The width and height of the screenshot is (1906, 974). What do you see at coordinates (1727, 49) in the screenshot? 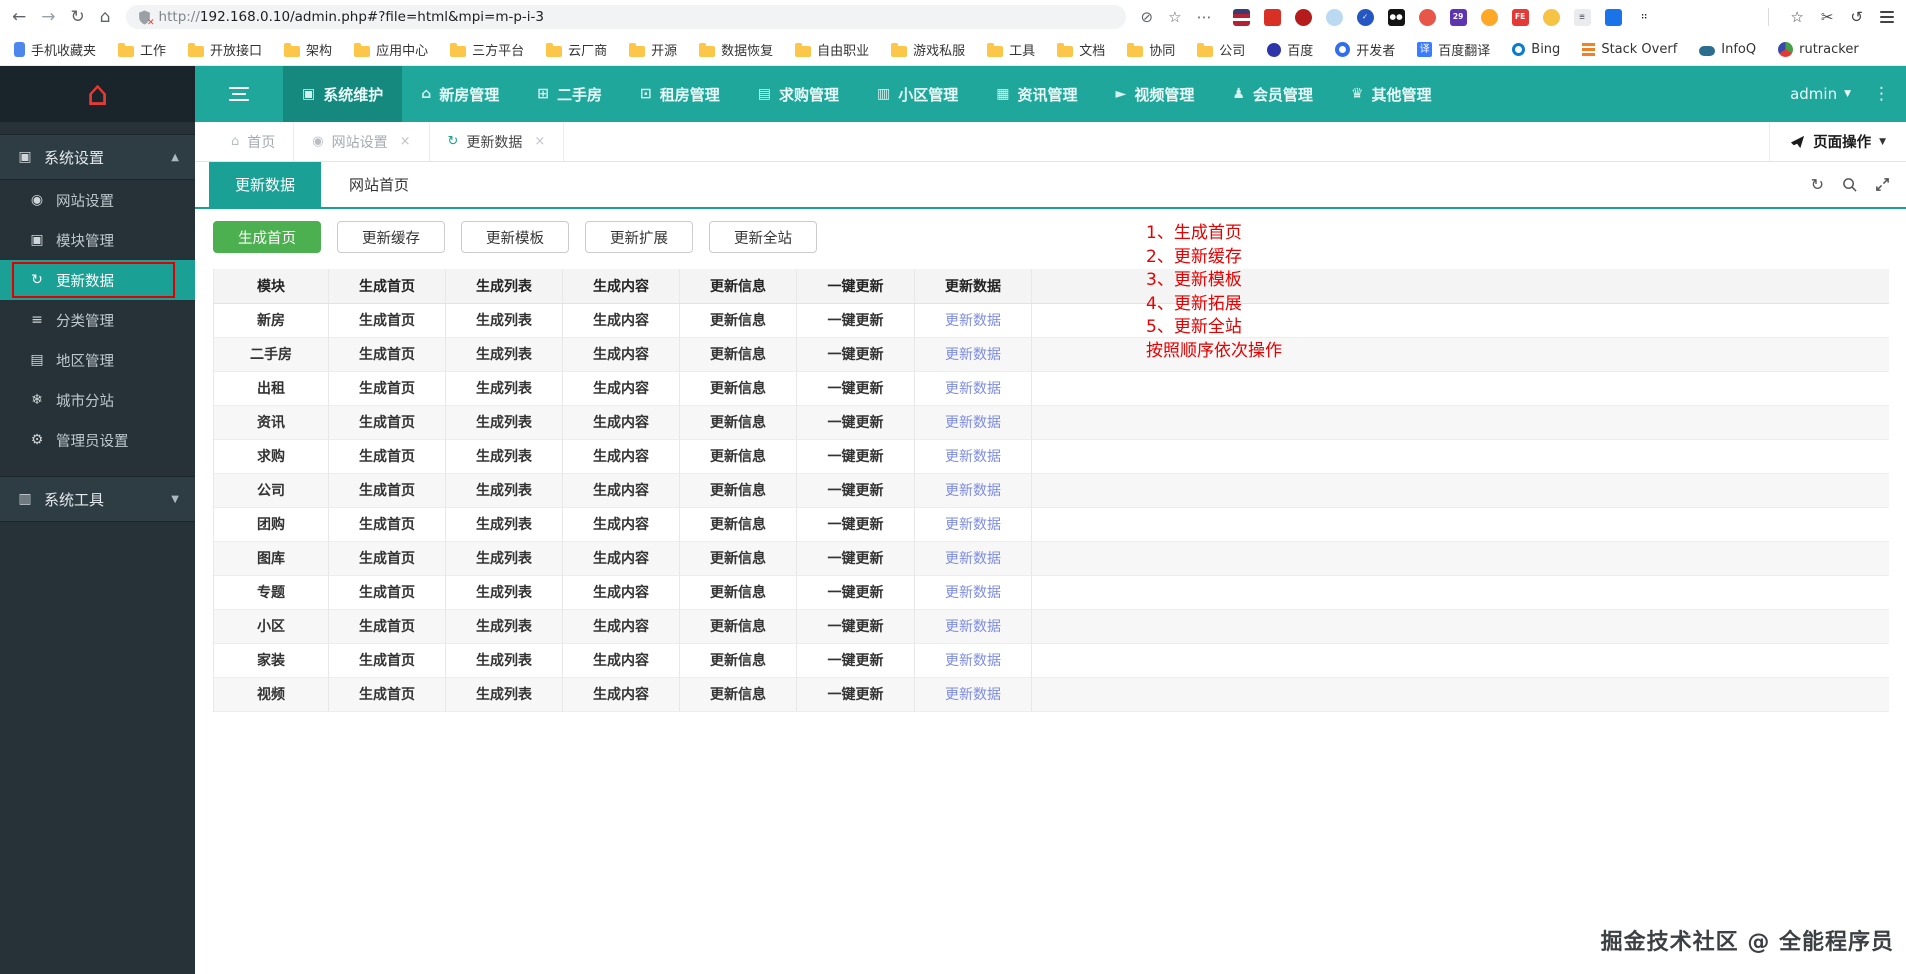
I see `bookmark-item: InfoQ` at bounding box center [1727, 49].